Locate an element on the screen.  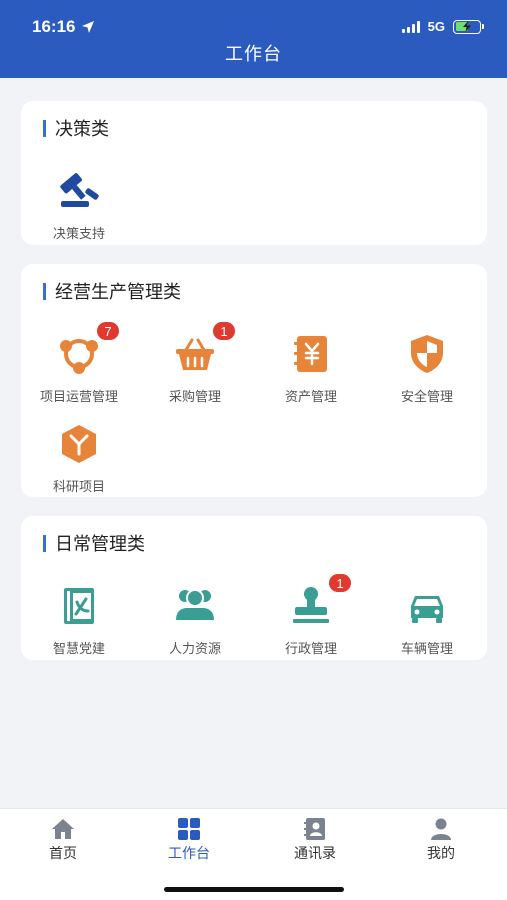
item-project-operation: 7 项目运营管理 is located at coordinates (79, 362).